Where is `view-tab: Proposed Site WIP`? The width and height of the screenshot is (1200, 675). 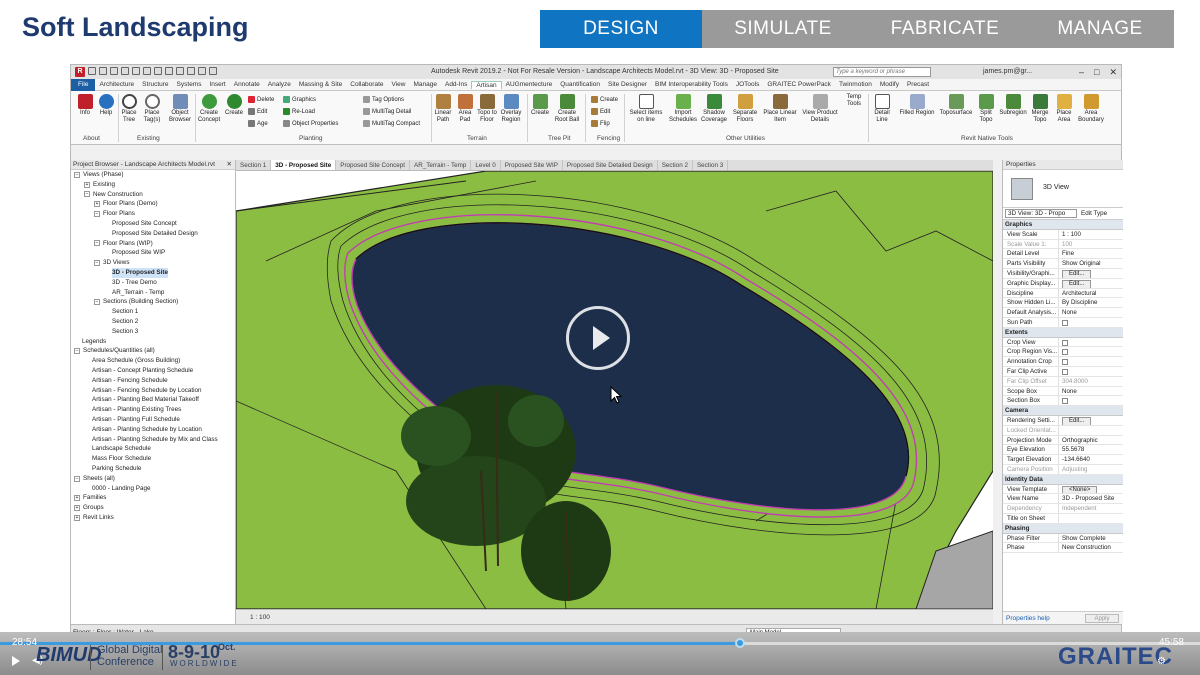 view-tab: Proposed Site WIP is located at coordinates (532, 165).